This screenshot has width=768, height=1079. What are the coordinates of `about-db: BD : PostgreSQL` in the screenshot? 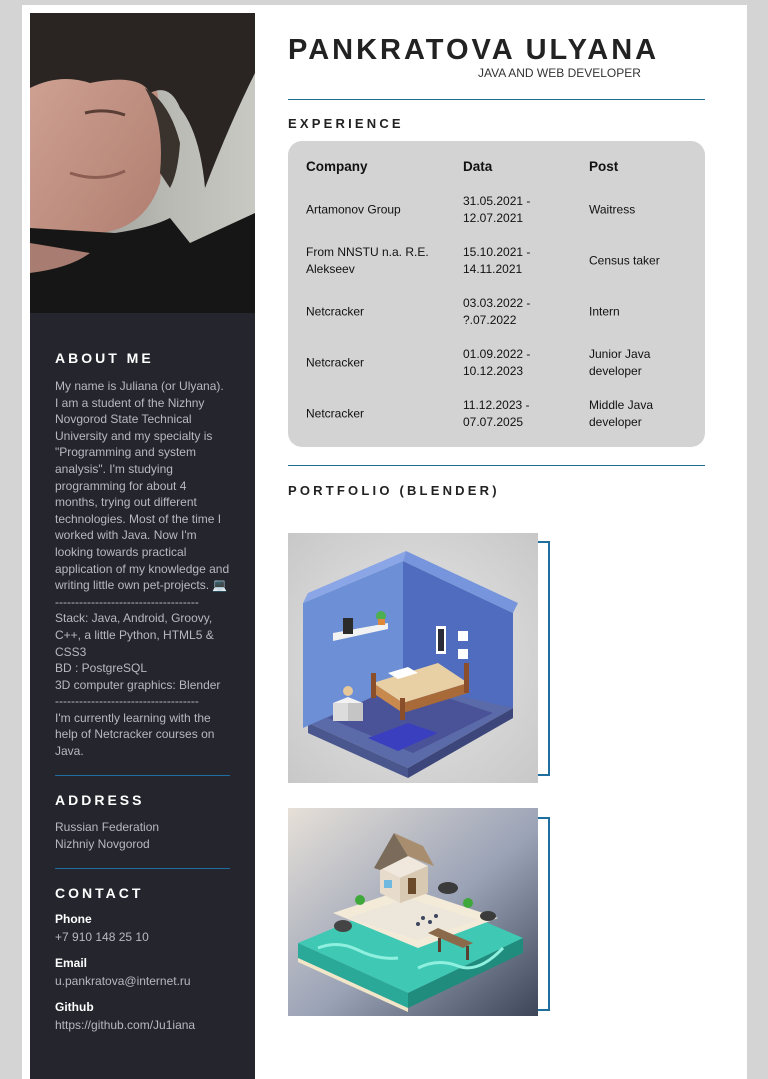 It's located at (101, 668).